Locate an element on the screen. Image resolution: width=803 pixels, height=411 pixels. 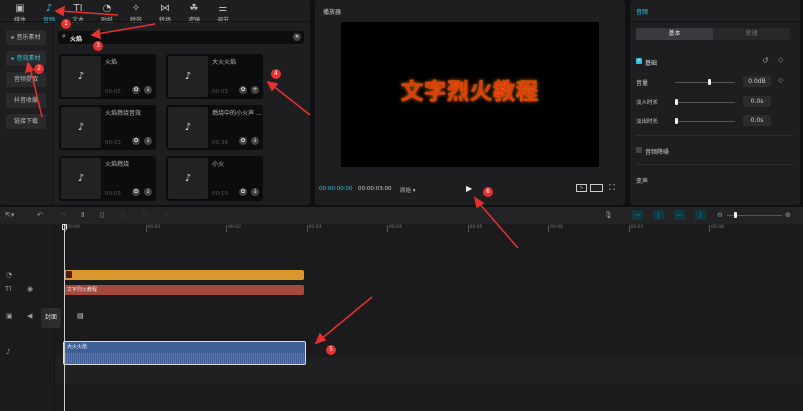
annotation-badge-2: 2 is located at coordinates (39, 69).